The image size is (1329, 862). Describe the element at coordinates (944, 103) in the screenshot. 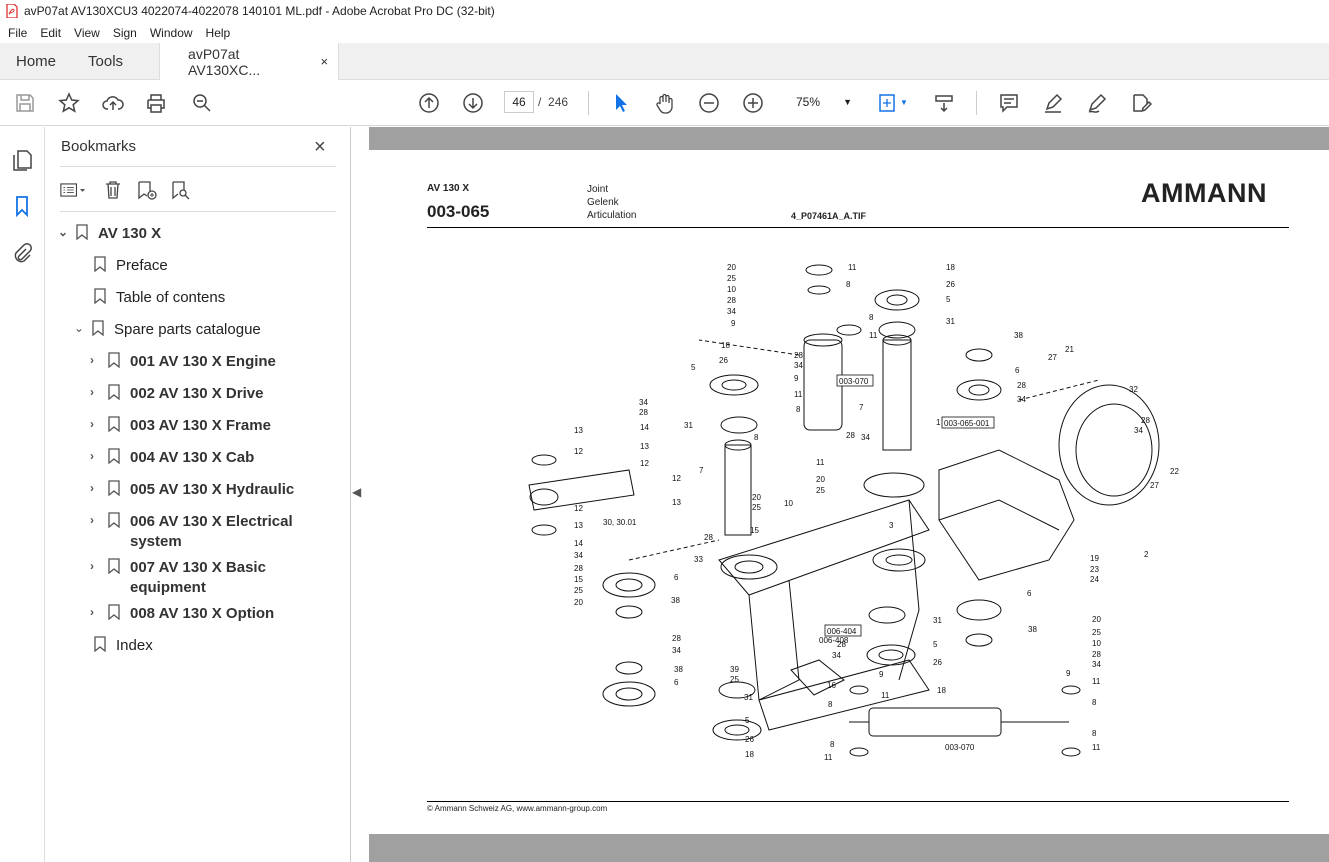

I see `scroll-mode-icon` at that location.